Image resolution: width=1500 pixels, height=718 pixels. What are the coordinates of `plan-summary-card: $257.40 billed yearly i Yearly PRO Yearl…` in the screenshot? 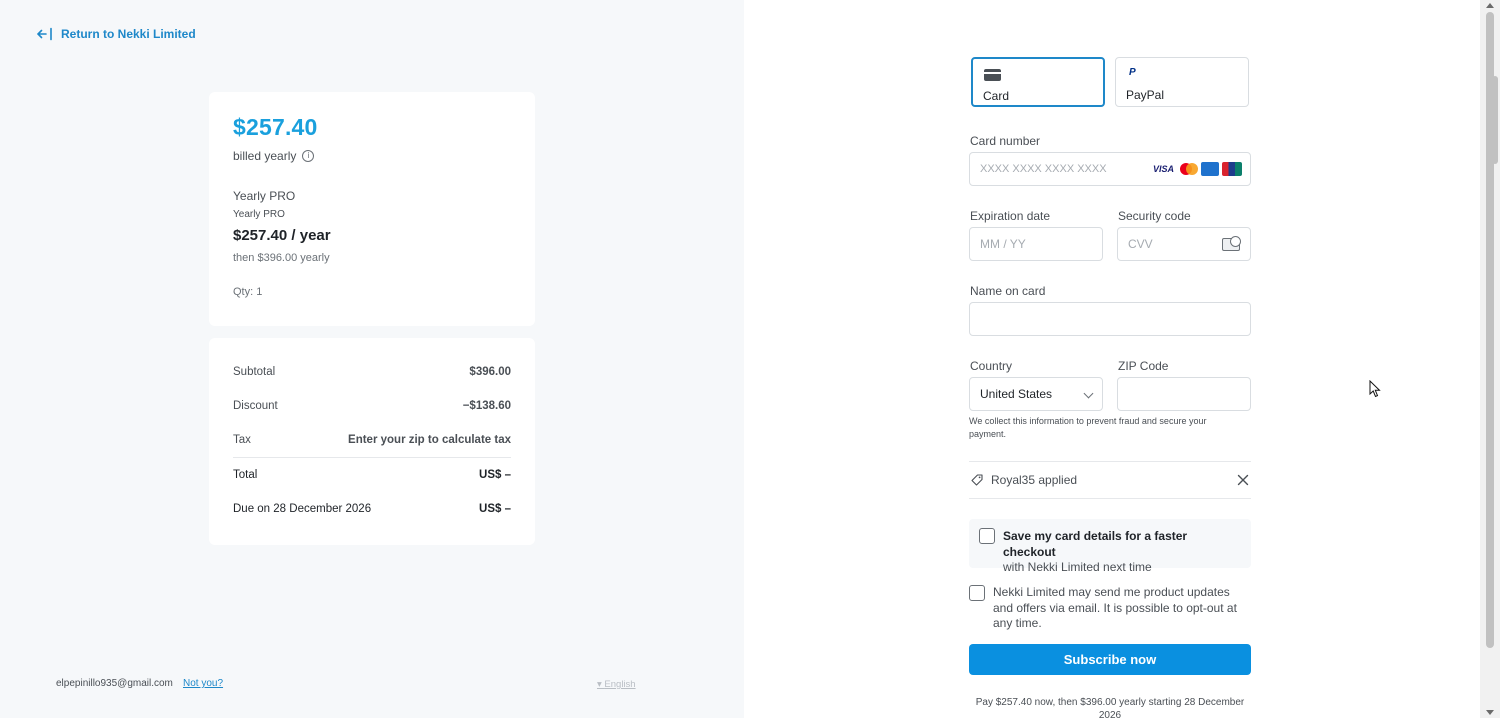 It's located at (372, 209).